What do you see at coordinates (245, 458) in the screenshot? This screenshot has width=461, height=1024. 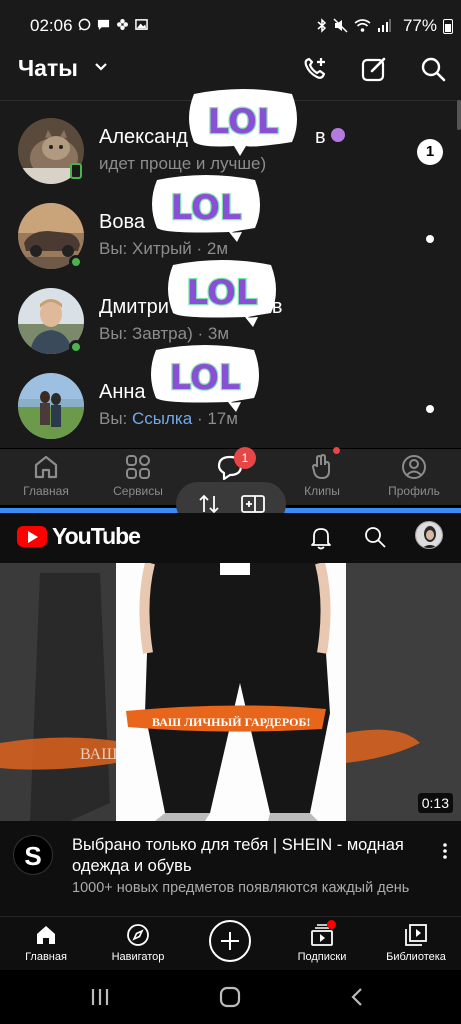 I see `messages-badge: 1` at bounding box center [245, 458].